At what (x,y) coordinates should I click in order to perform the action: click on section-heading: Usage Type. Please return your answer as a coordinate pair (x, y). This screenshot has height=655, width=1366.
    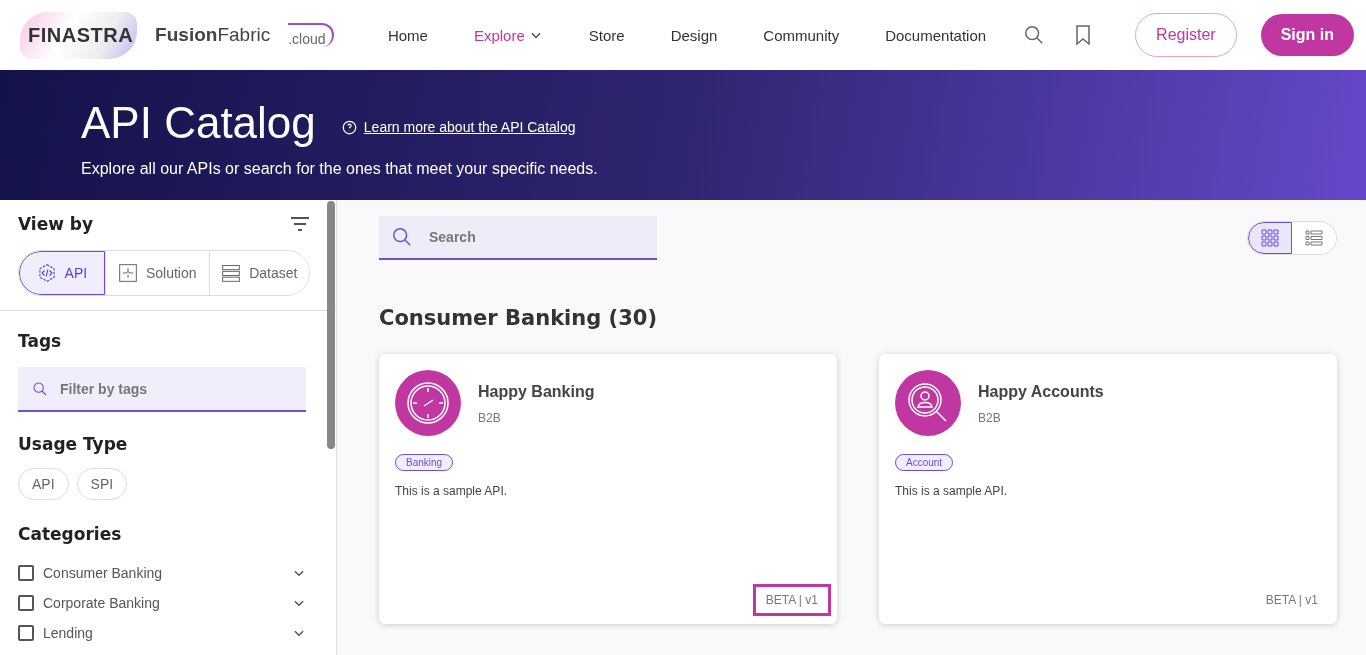
    Looking at the image, I should click on (73, 444).